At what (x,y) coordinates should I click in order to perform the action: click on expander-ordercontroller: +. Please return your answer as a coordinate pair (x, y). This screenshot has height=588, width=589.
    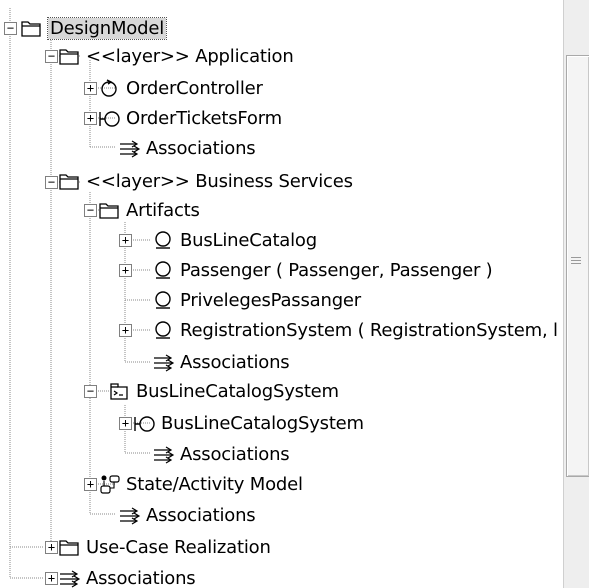
    Looking at the image, I should click on (90, 88).